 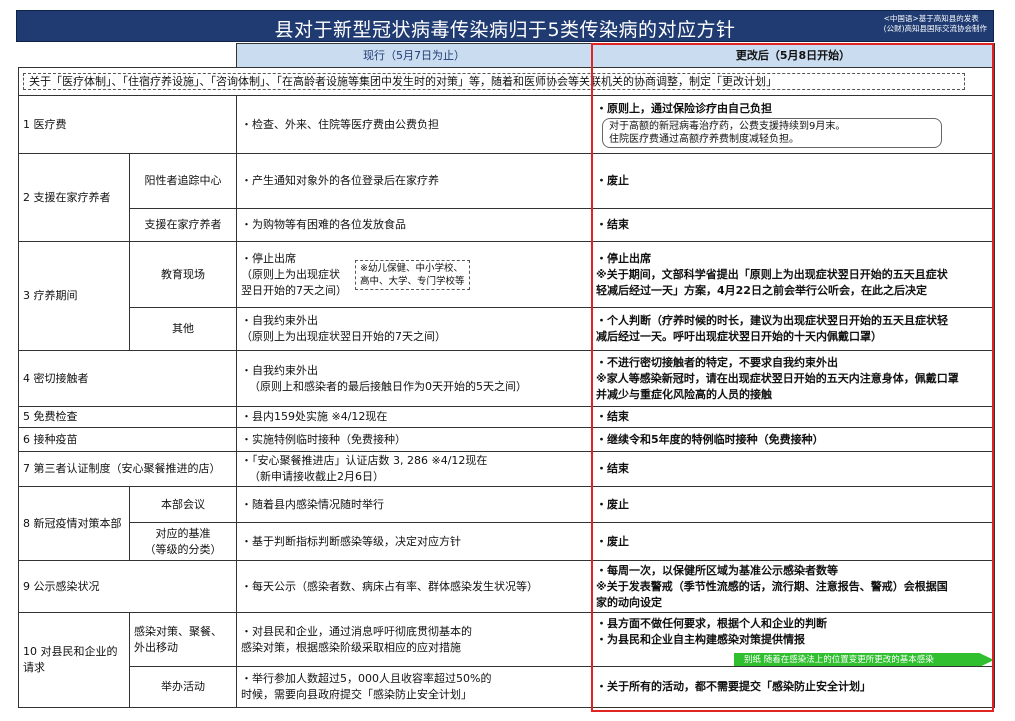 I want to click on category-home-care: 2 支援在家疗养者, so click(x=74, y=197).